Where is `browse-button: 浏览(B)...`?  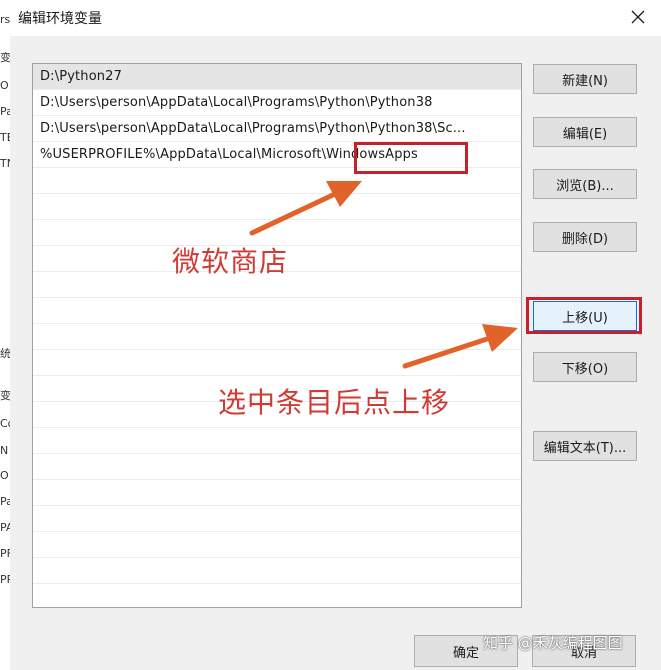
browse-button: 浏览(B)... is located at coordinates (585, 184).